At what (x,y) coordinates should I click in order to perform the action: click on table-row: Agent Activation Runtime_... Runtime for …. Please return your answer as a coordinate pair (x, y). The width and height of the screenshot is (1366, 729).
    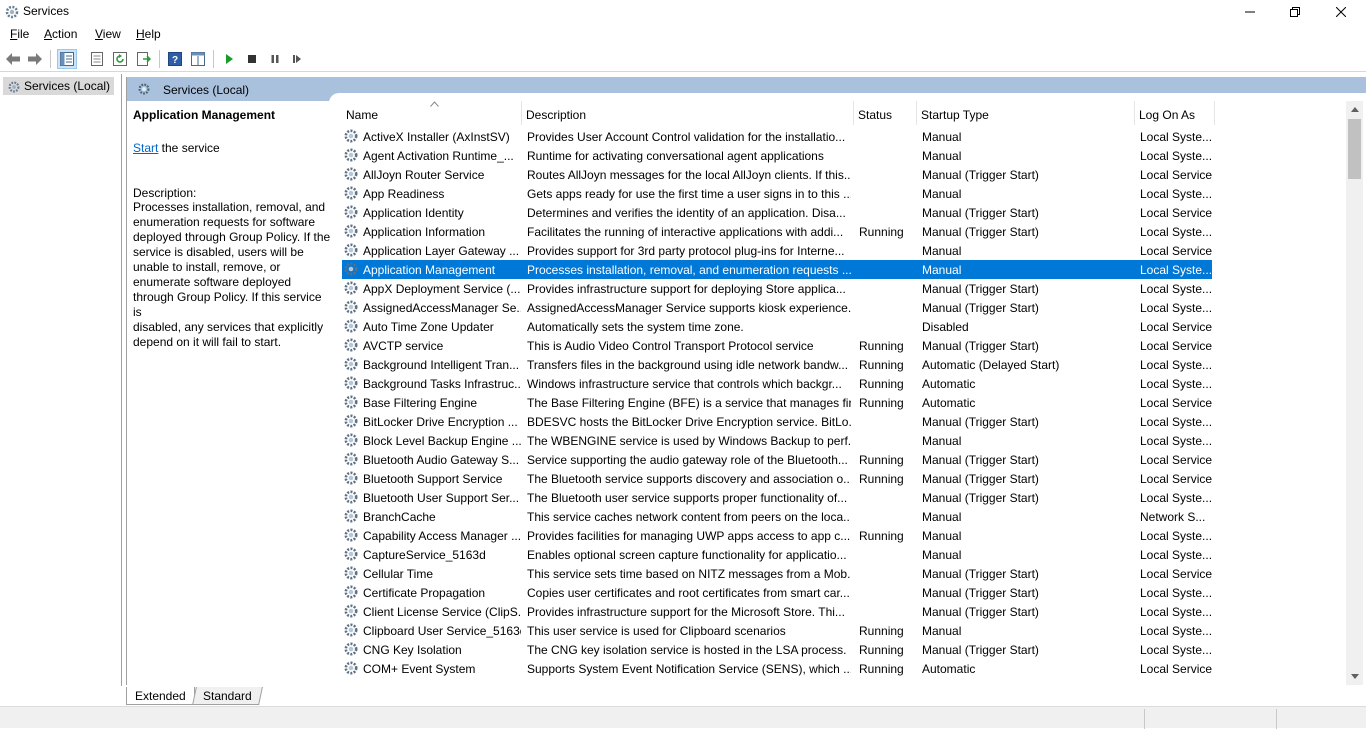
    Looking at the image, I should click on (777, 155).